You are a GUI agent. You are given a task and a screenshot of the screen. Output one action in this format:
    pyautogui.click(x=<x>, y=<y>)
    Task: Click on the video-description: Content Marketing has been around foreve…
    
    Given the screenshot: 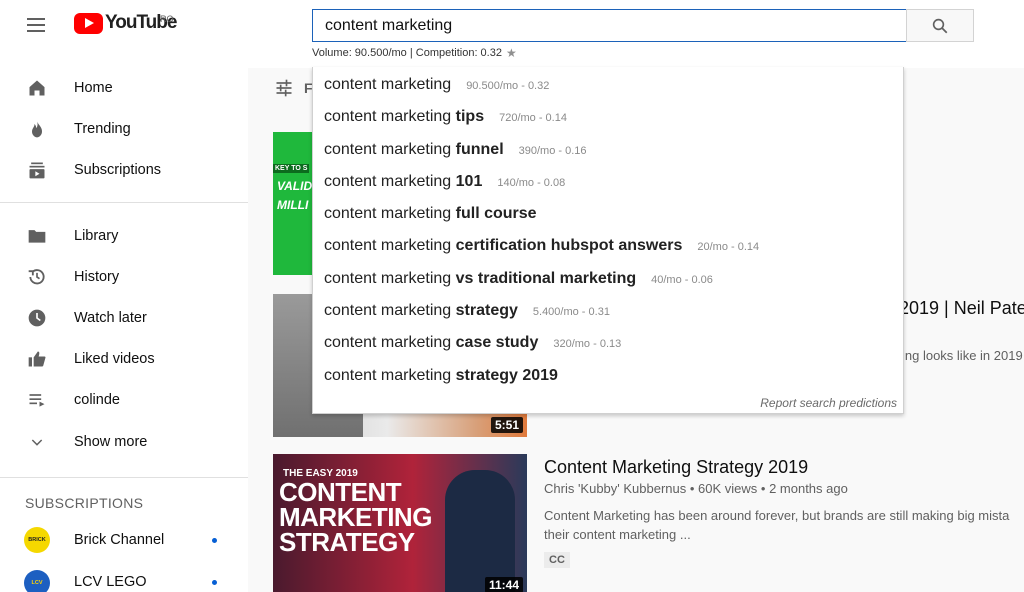 What is the action you would take?
    pyautogui.click(x=777, y=525)
    